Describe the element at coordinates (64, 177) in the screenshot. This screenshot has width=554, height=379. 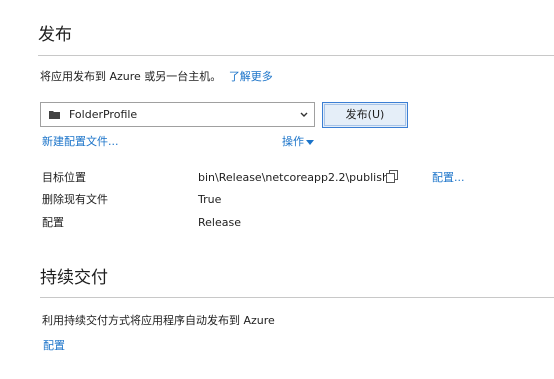
I see `target-location-label: 目标位置` at that location.